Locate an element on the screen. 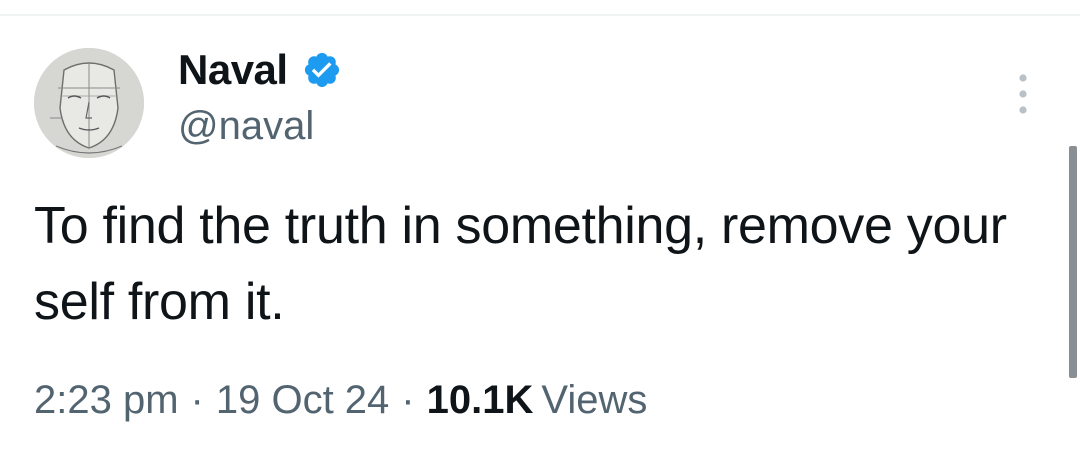 The image size is (1080, 461). more-options-icon is located at coordinates (1023, 94).